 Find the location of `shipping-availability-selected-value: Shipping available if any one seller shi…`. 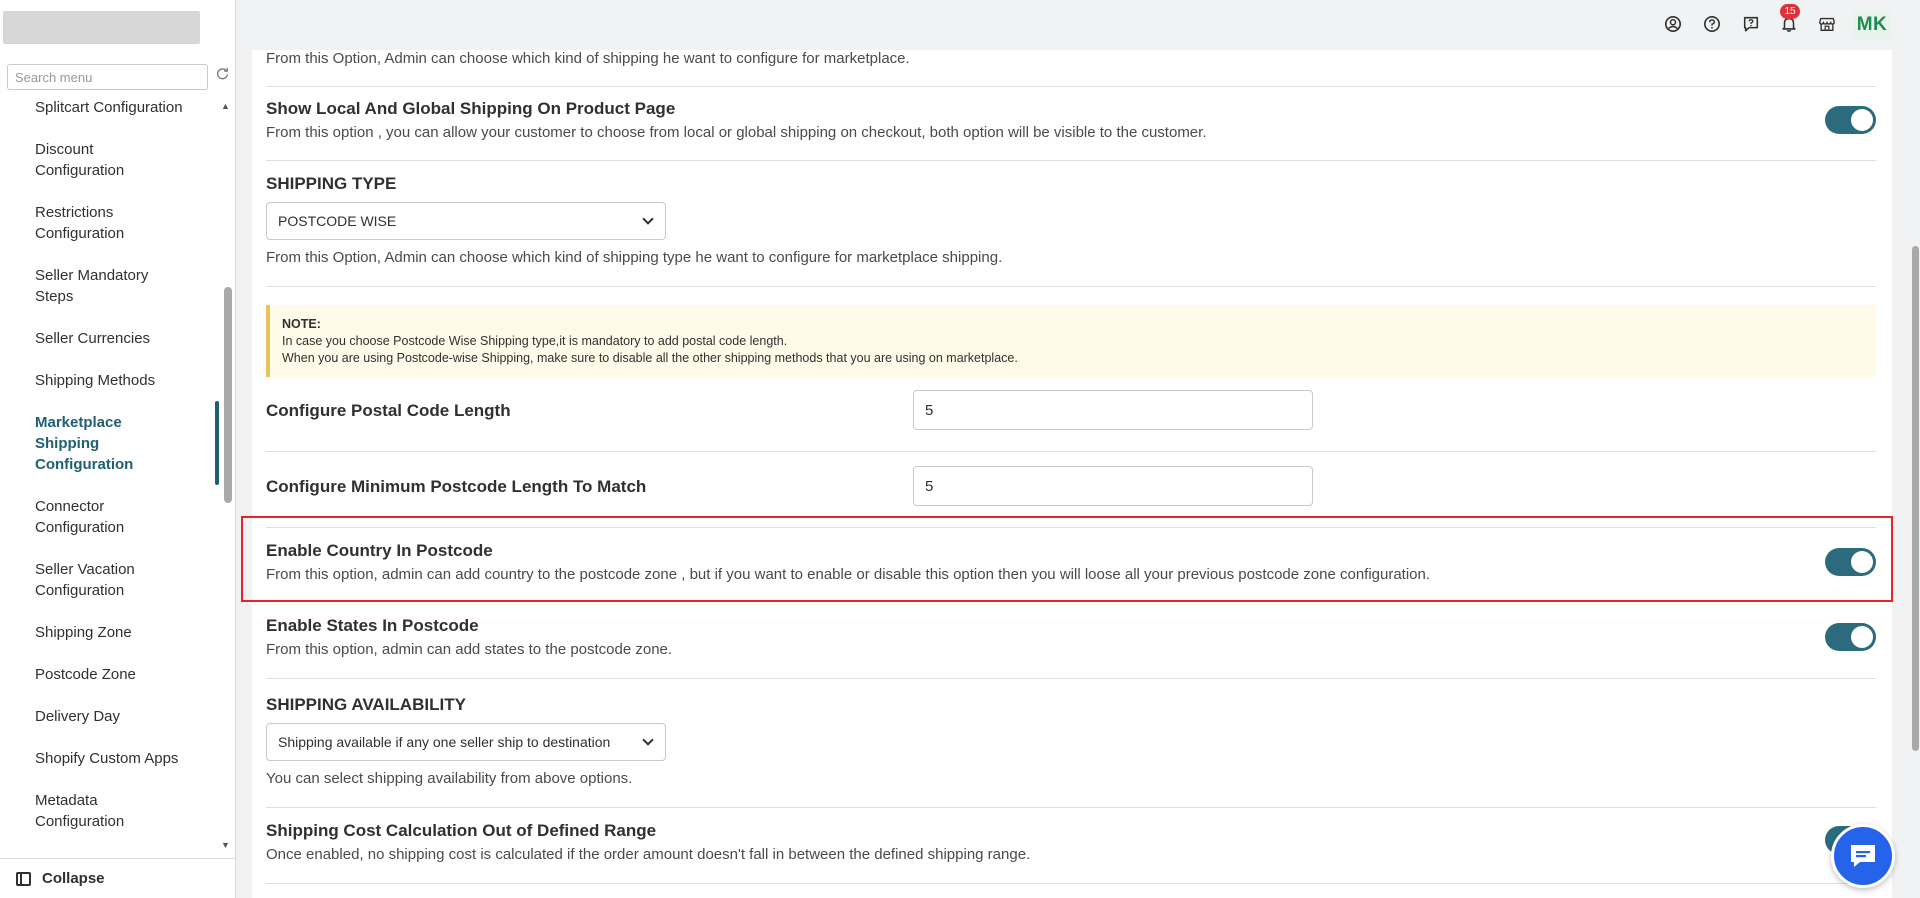

shipping-availability-selected-value: Shipping available if any one seller shi… is located at coordinates (444, 742).